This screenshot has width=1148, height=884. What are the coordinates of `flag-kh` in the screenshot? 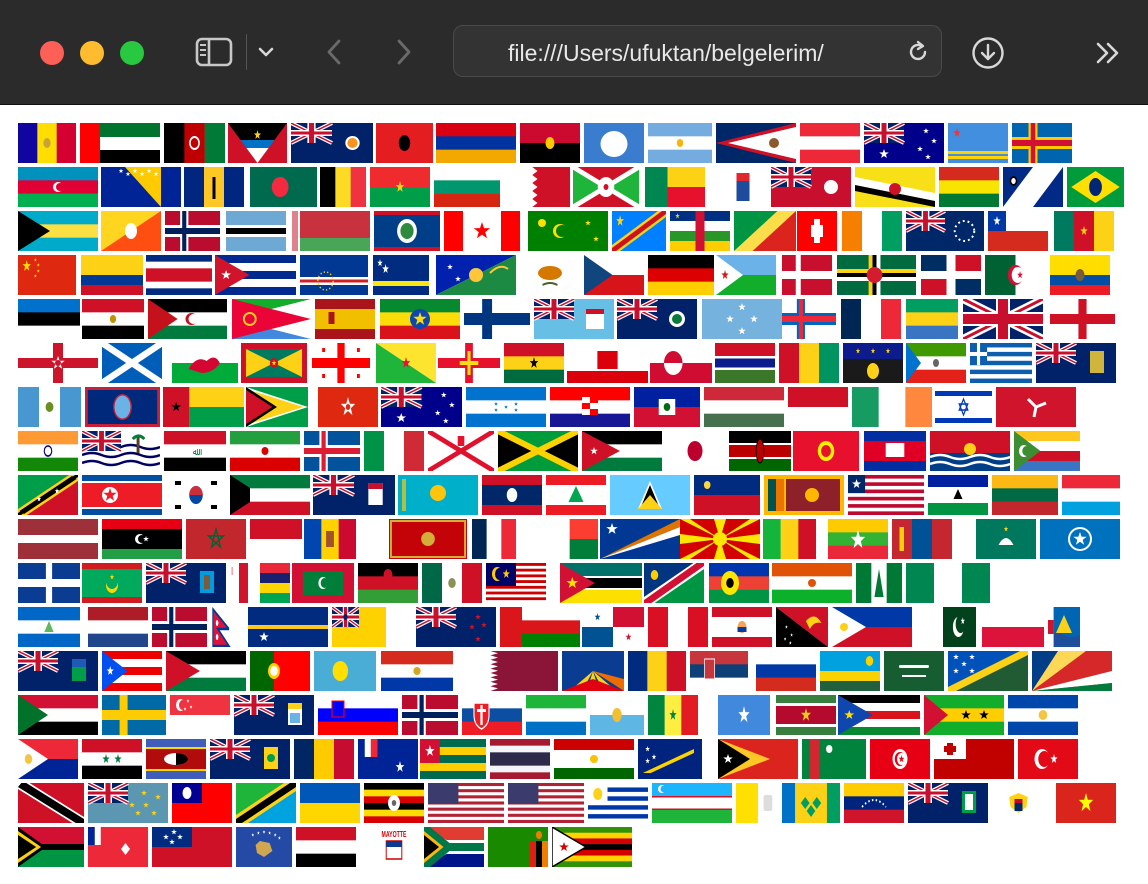 It's located at (895, 451).